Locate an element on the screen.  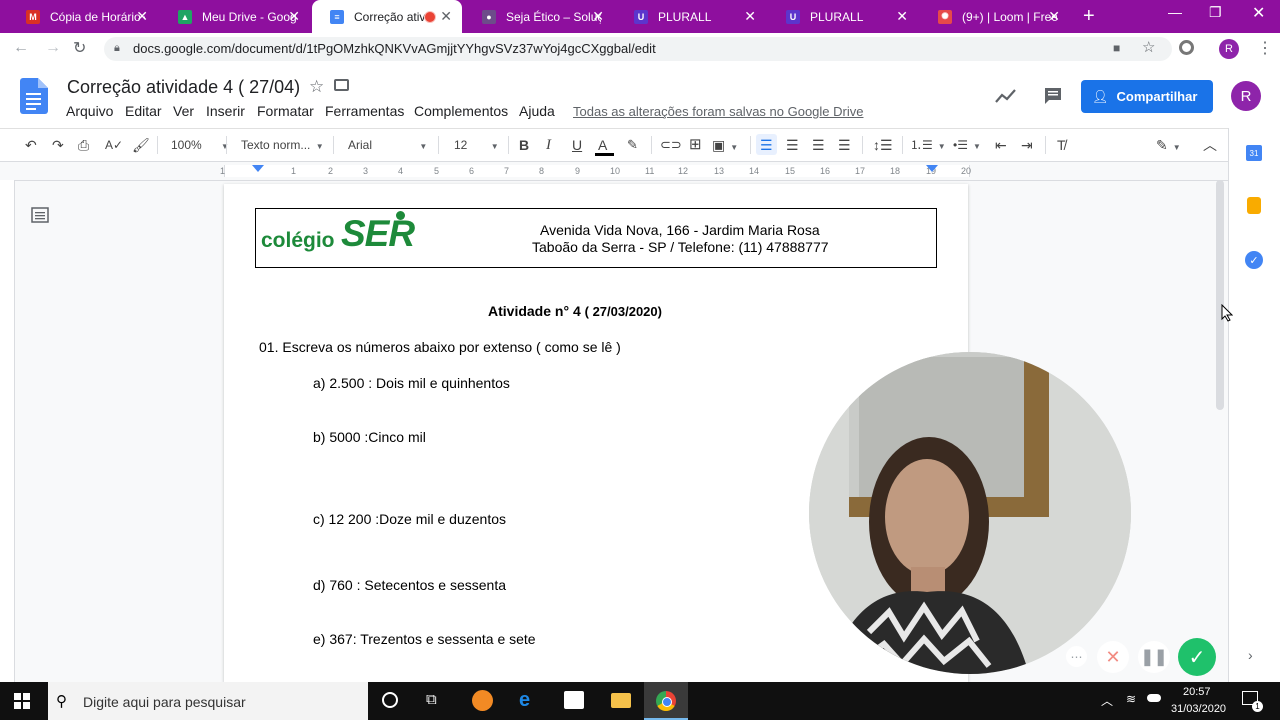
move-folder-icon is located at coordinates (341, 85).